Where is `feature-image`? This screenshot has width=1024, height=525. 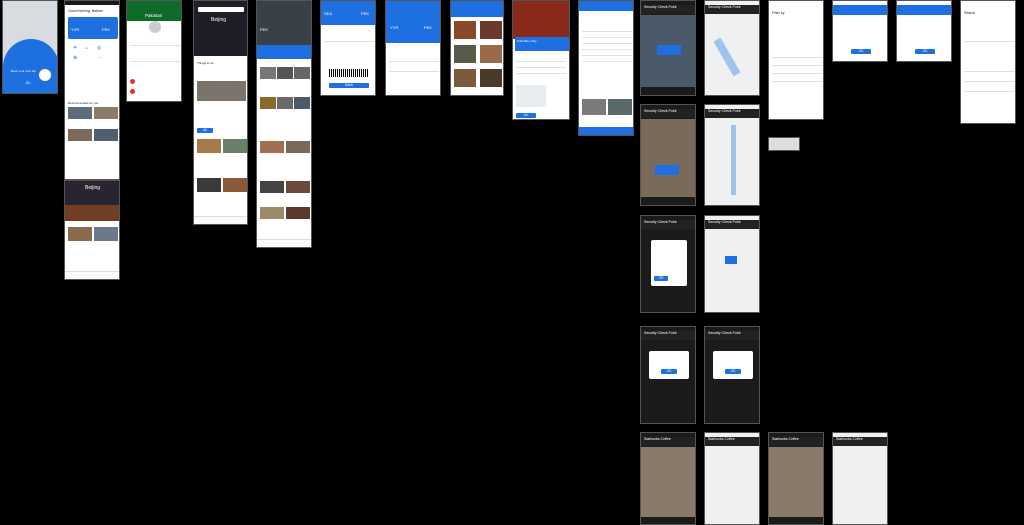 feature-image is located at coordinates (221, 91).